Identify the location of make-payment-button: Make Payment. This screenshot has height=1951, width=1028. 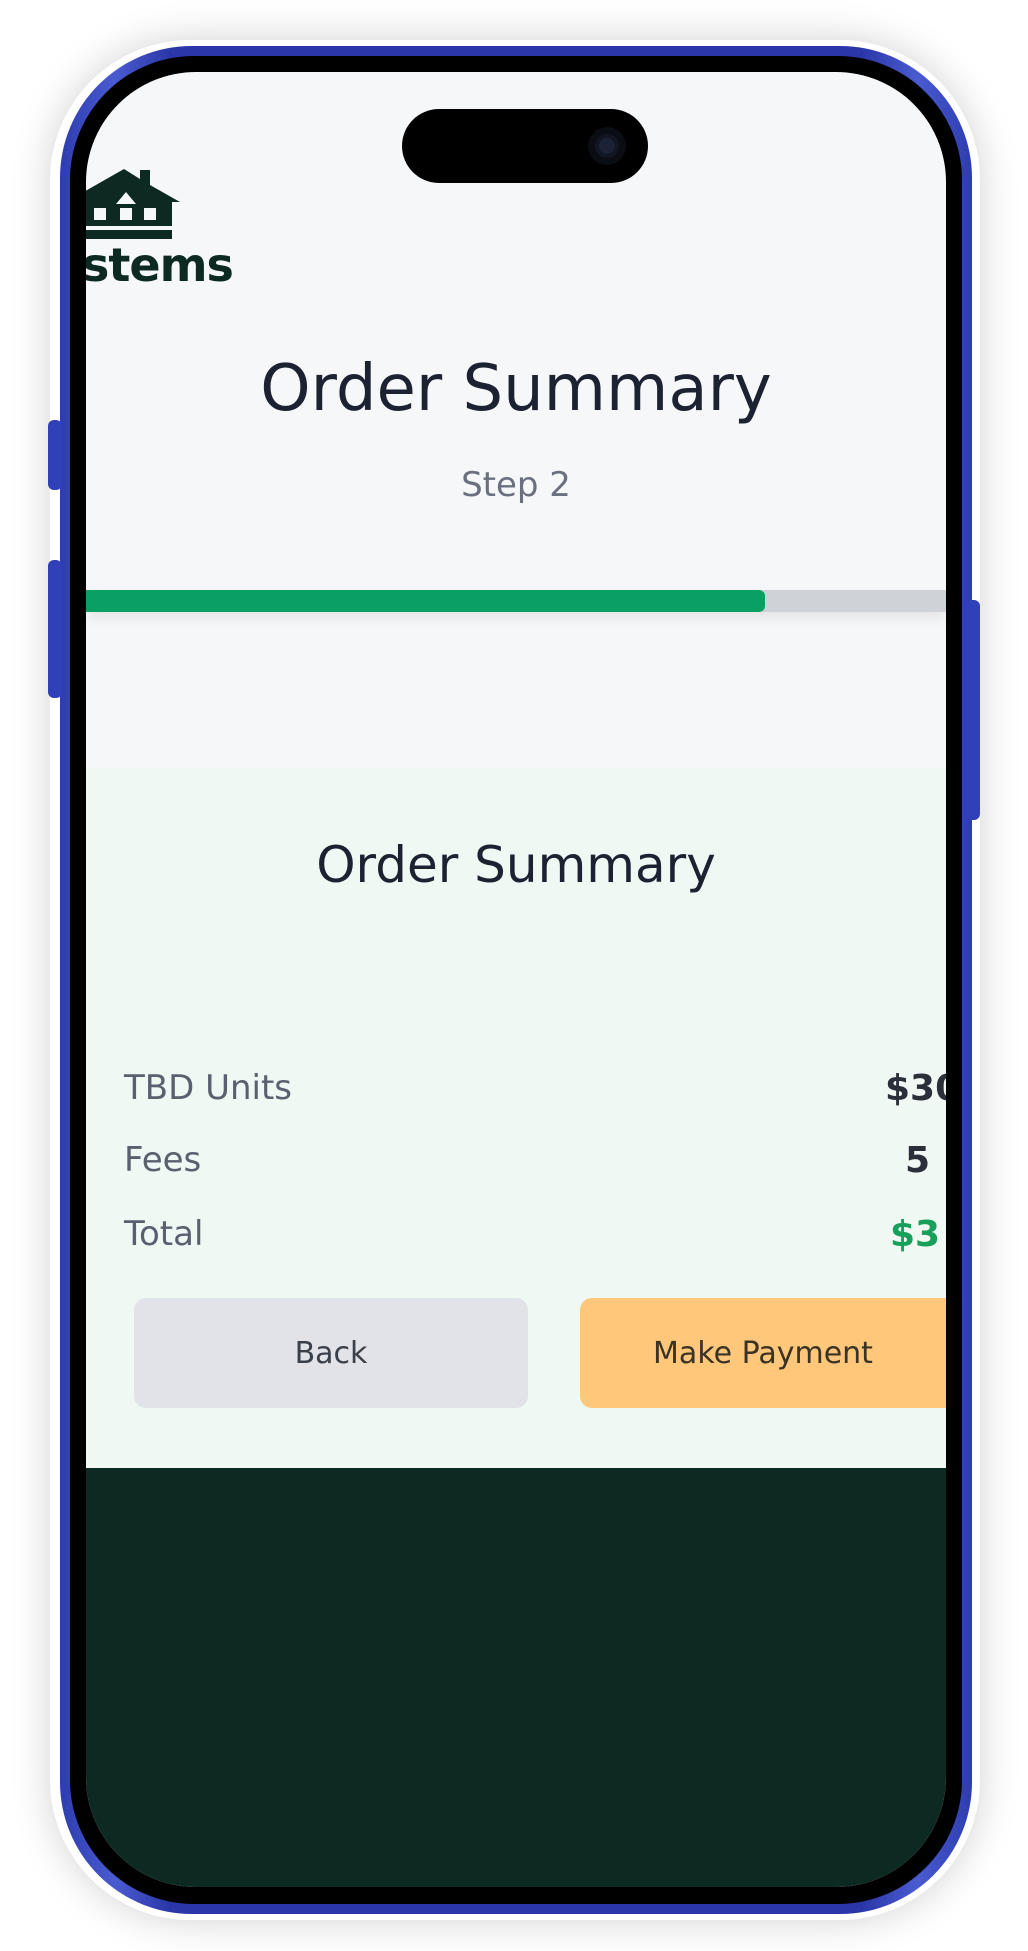
(763, 1353).